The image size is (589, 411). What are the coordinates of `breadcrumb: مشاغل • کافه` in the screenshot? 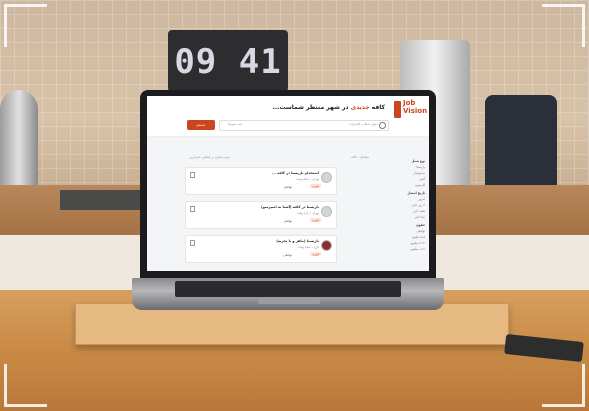 It's located at (359, 157).